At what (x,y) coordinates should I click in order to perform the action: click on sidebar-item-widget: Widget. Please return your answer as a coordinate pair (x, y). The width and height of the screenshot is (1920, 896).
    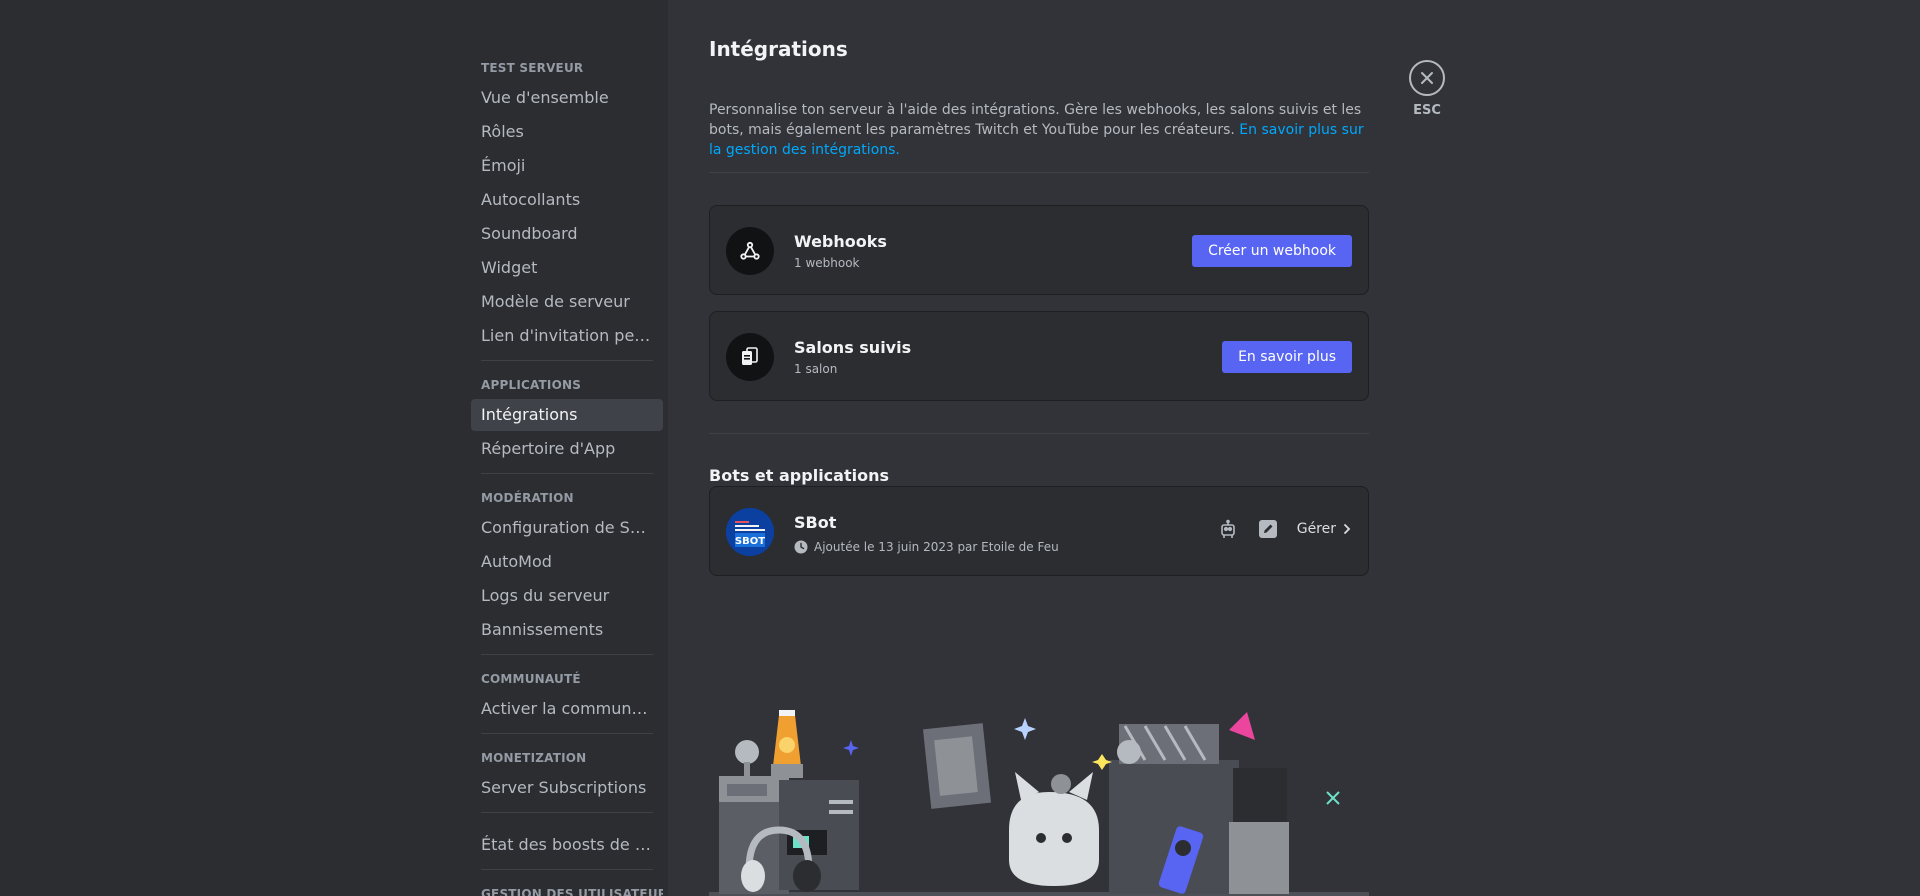
    Looking at the image, I should click on (567, 268).